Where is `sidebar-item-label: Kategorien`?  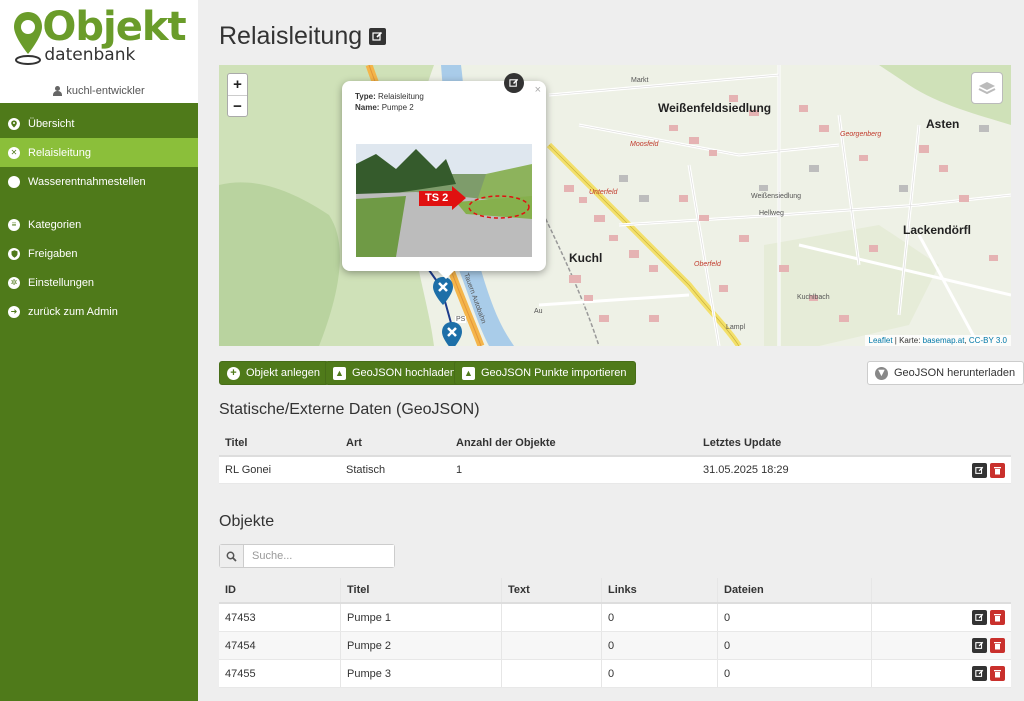
sidebar-item-label: Kategorien is located at coordinates (55, 224).